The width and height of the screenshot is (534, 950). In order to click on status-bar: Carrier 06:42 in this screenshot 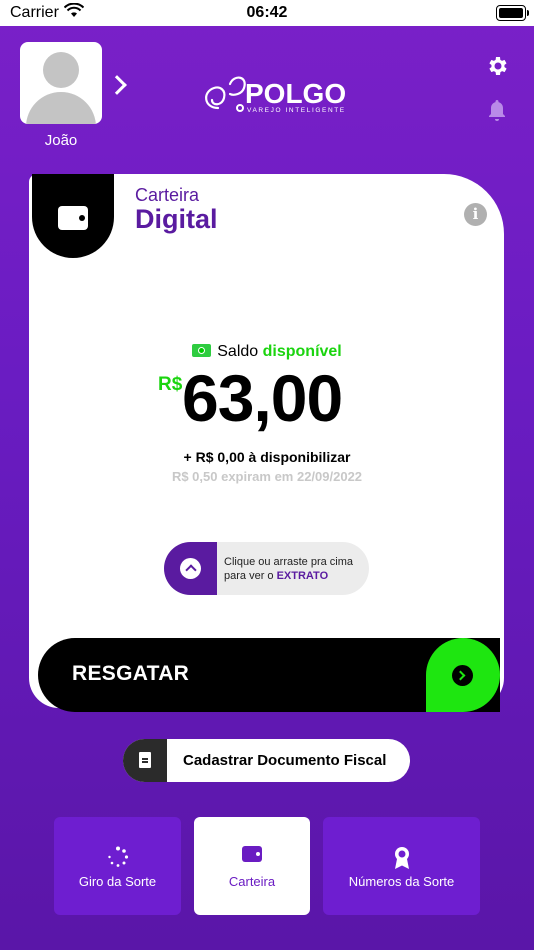, I will do `click(267, 13)`.